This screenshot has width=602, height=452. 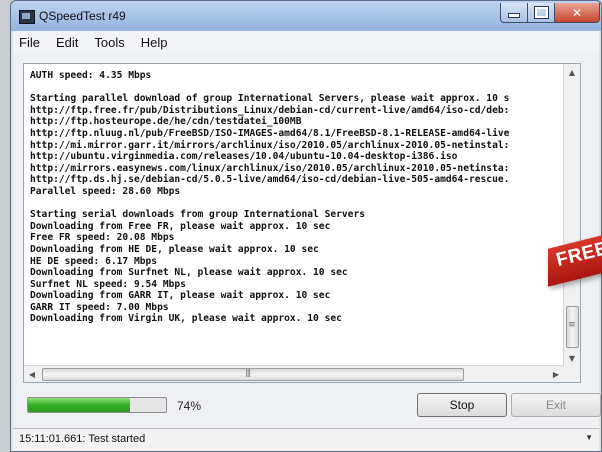 What do you see at coordinates (514, 15) in the screenshot?
I see `minimize-icon` at bounding box center [514, 15].